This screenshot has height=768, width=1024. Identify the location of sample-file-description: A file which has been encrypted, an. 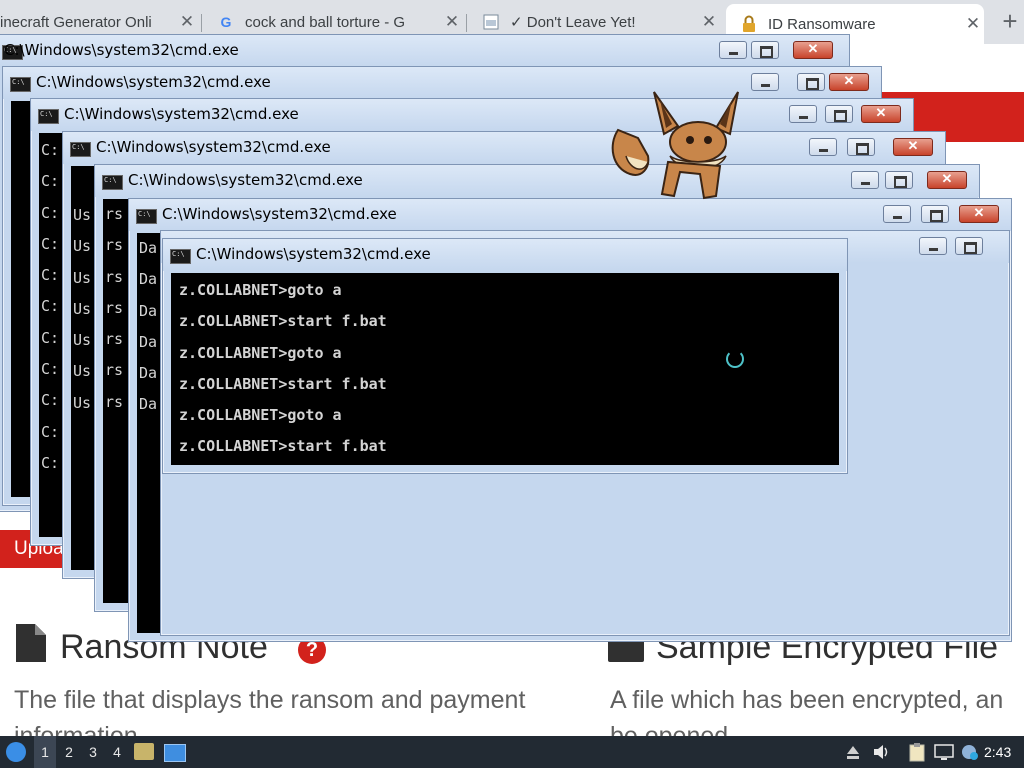
(807, 700).